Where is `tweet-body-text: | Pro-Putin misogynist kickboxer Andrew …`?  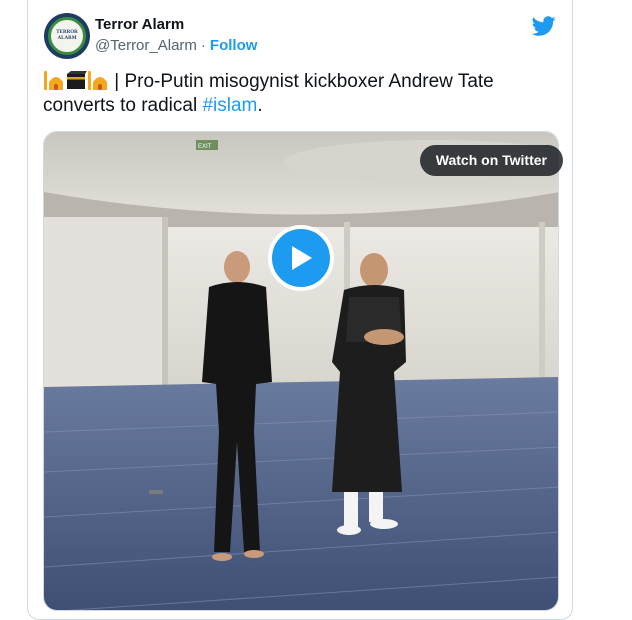 tweet-body-text: | Pro-Putin misogynist kickboxer Andrew … is located at coordinates (268, 93).